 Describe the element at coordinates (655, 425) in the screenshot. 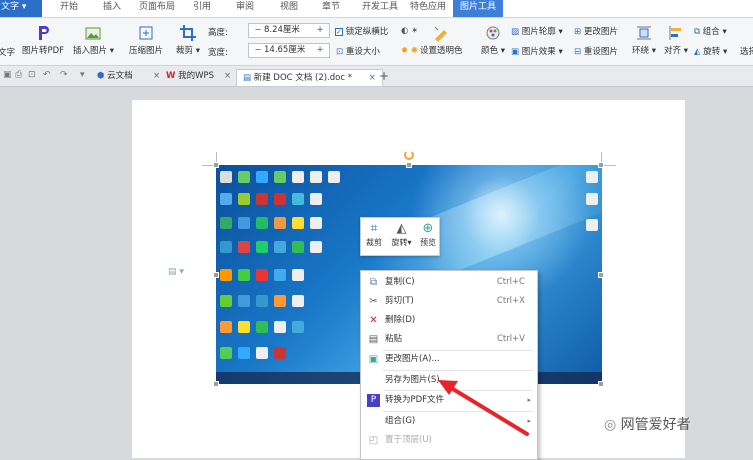

I see `watermark-text: 网管爱好者` at that location.